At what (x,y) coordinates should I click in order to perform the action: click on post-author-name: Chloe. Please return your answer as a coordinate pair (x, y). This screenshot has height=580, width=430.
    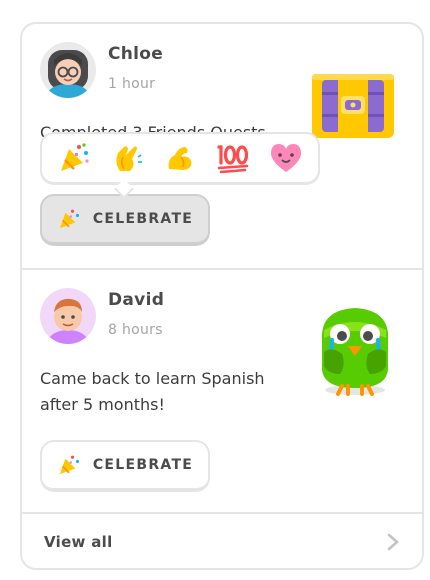
    Looking at the image, I should click on (135, 54).